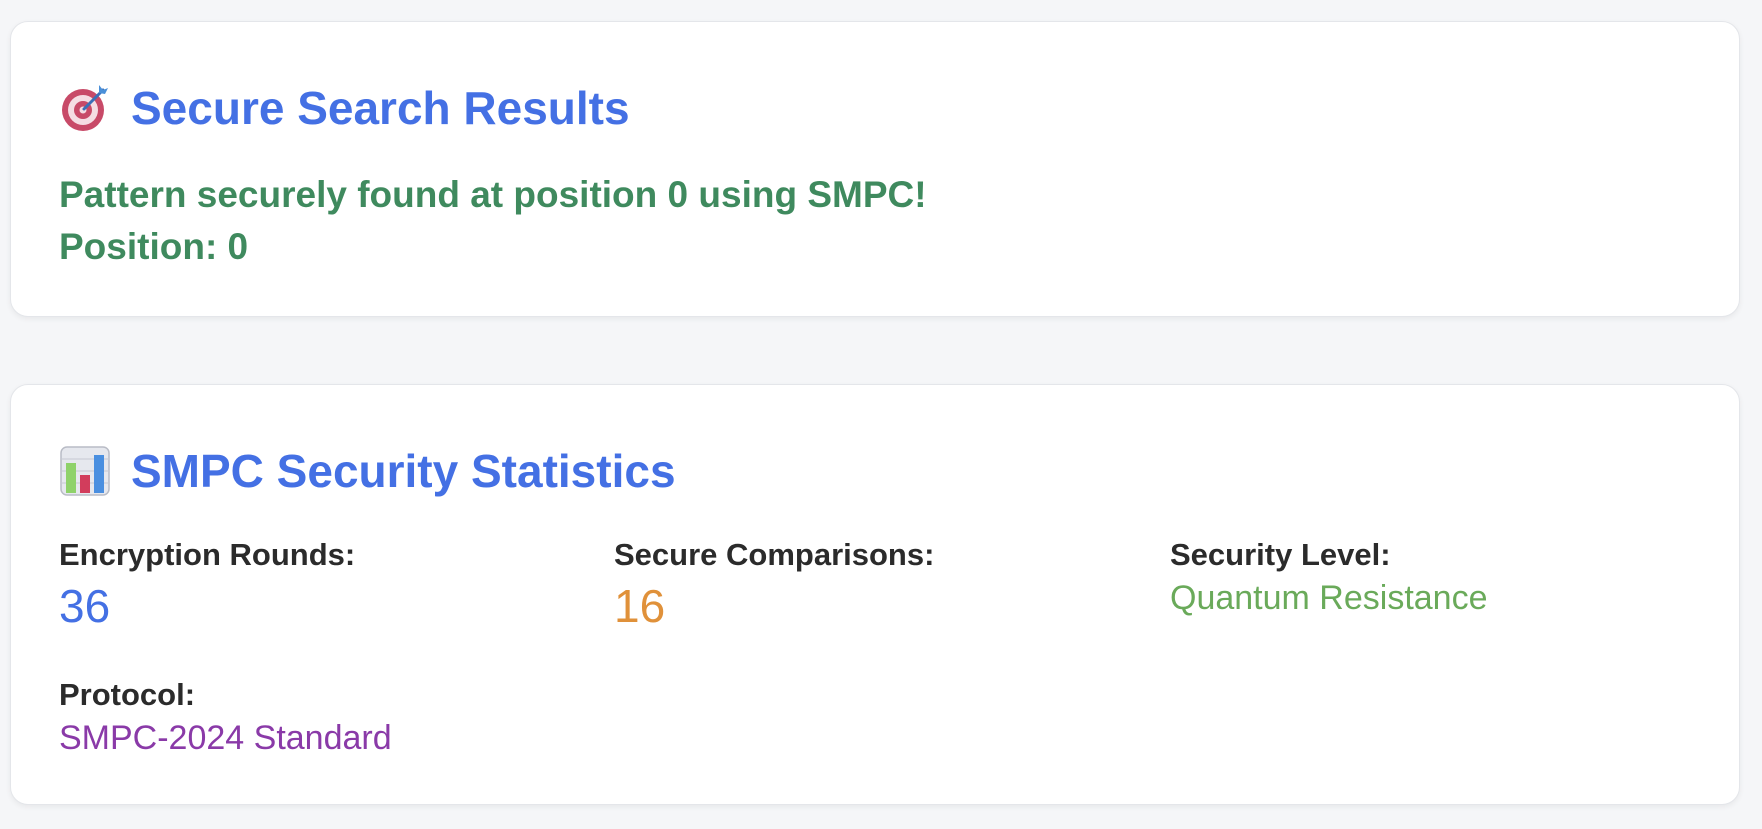  I want to click on results-title: Secure Search Results, so click(344, 108).